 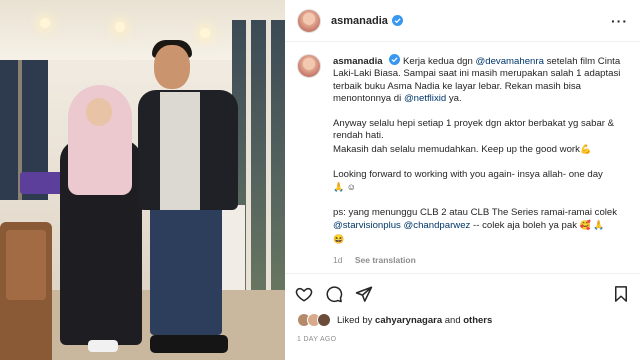 I want to click on woman-shoes, so click(x=103, y=346).